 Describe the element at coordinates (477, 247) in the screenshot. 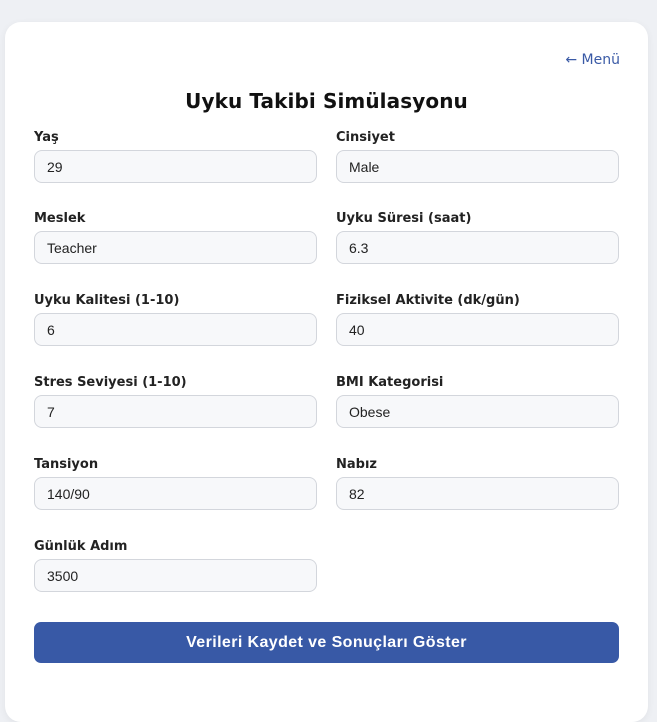

I see `sleep-duration-input` at that location.